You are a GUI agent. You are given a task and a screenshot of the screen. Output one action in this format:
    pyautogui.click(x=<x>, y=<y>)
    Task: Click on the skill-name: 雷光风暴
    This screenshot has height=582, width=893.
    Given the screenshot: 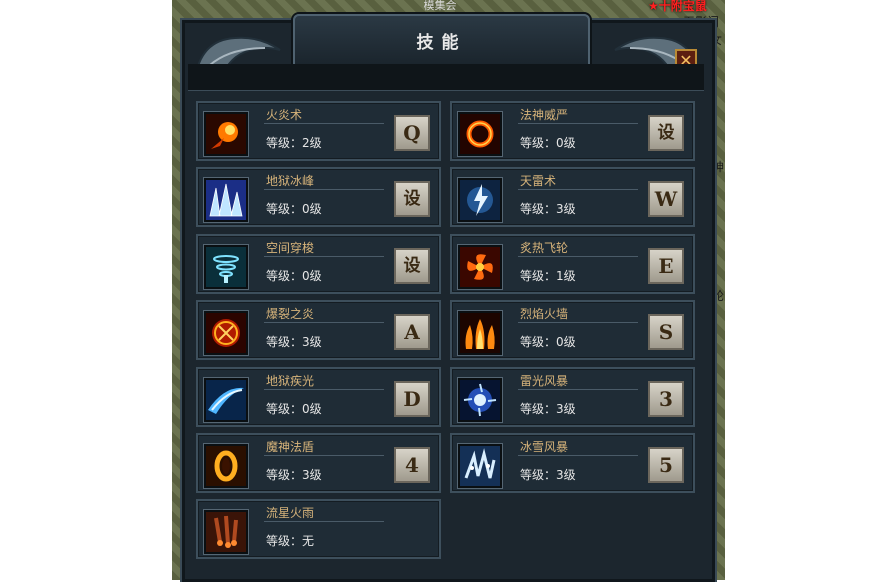 What is the action you would take?
    pyautogui.click(x=544, y=381)
    